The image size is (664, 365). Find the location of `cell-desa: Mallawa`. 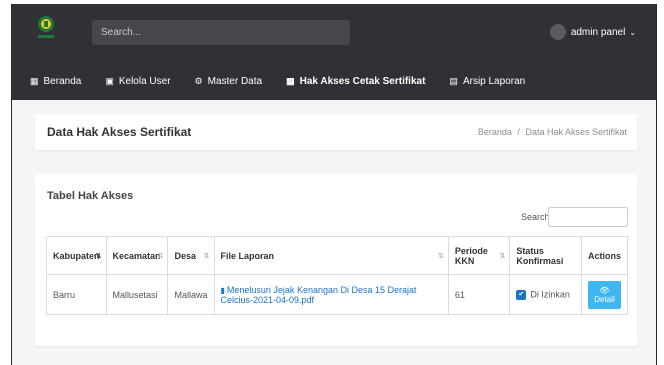

cell-desa: Mallawa is located at coordinates (191, 294).